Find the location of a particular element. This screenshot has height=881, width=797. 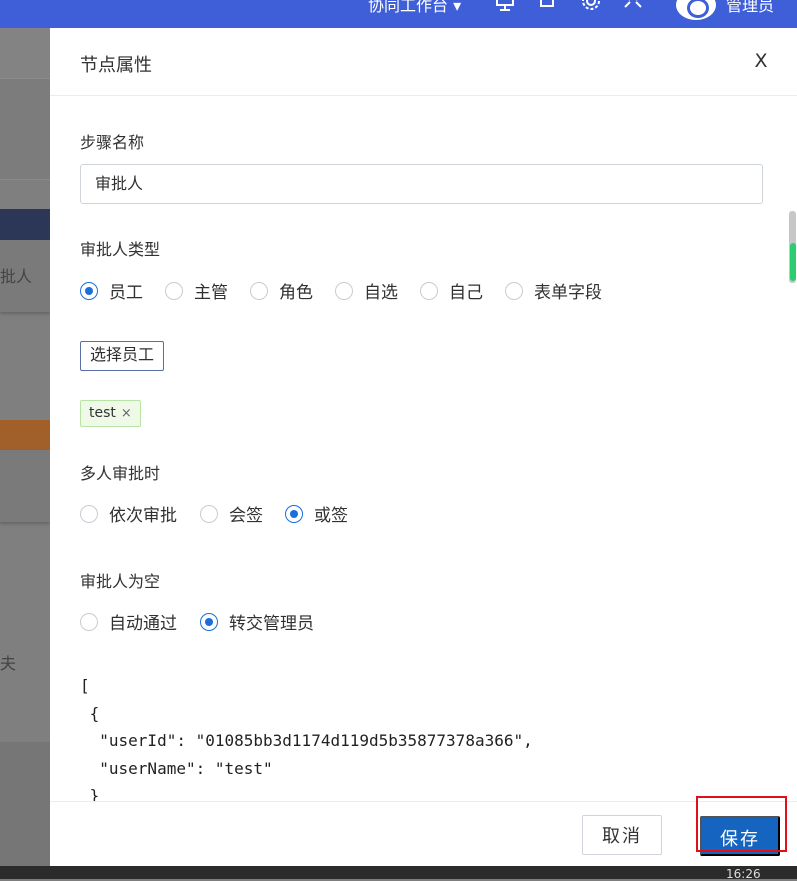

background-page: 批人 夫 is located at coordinates (25, 447).